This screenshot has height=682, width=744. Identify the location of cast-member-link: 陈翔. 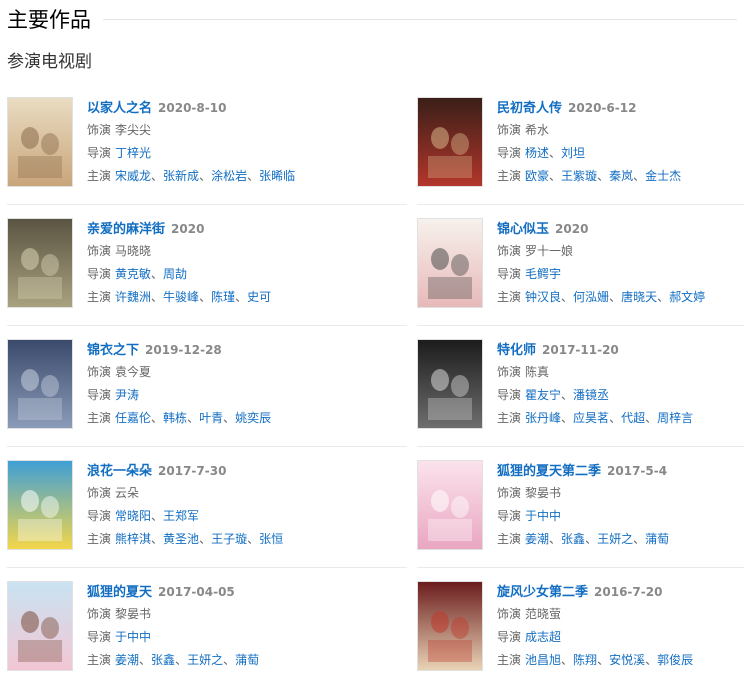
(585, 660).